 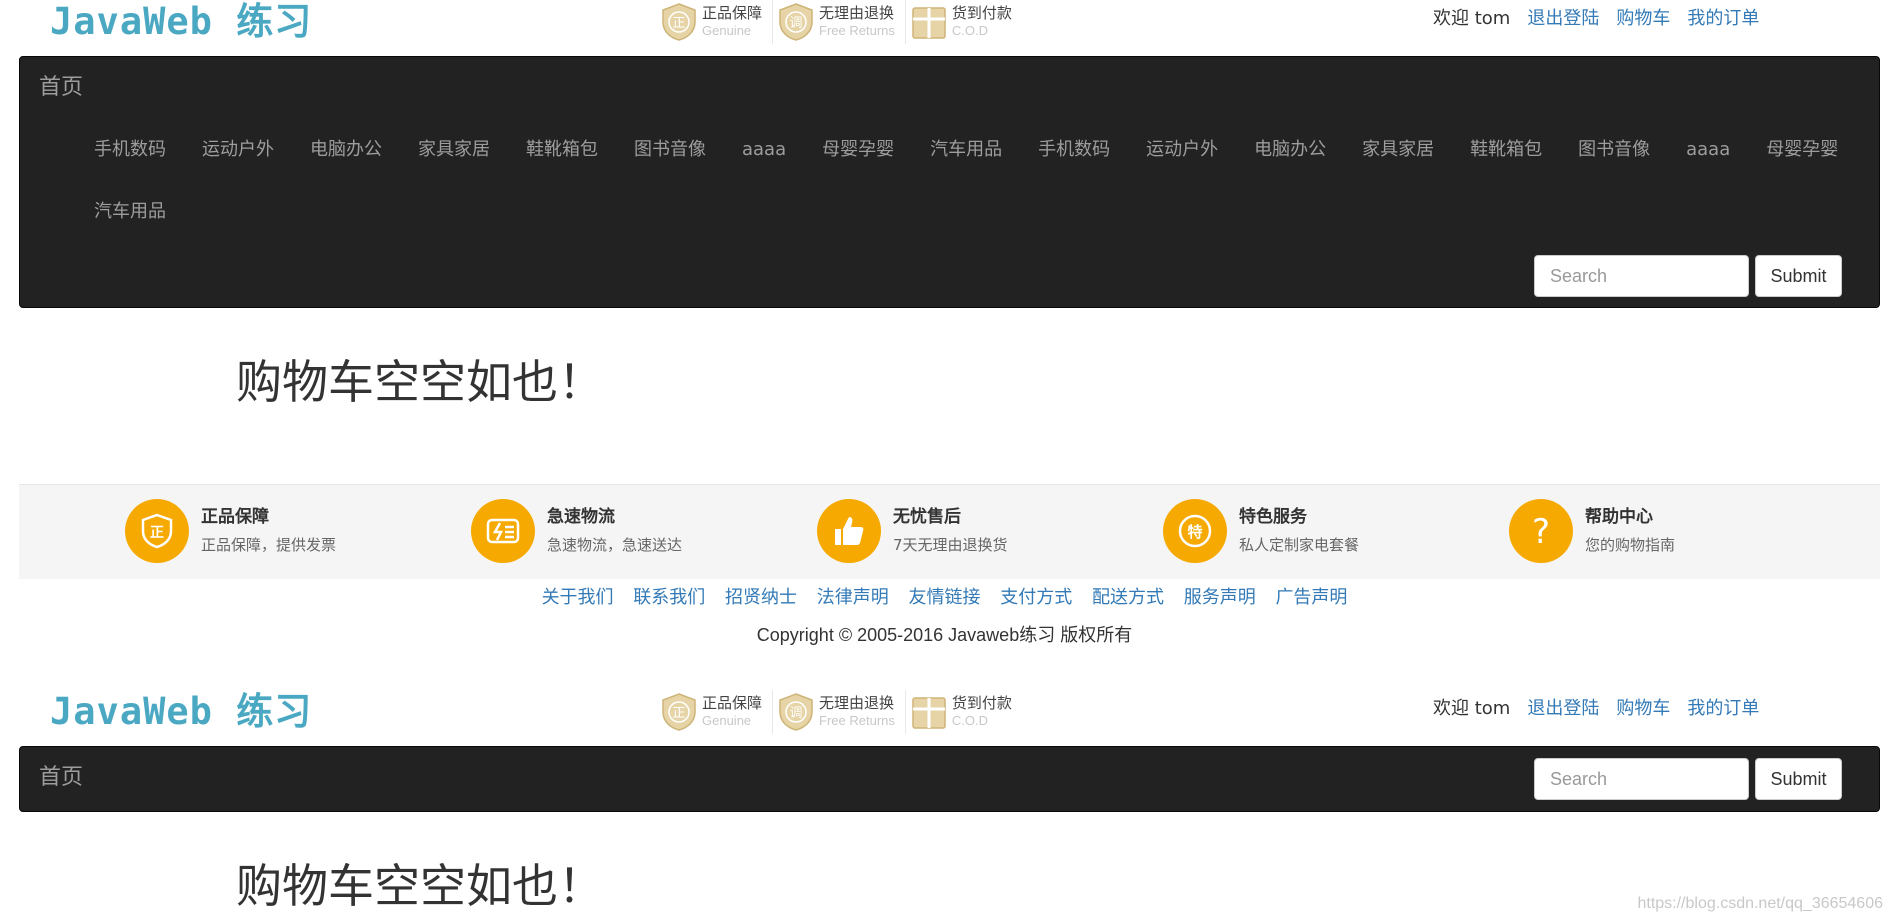 I want to click on question-icon: ?, so click(x=1541, y=531).